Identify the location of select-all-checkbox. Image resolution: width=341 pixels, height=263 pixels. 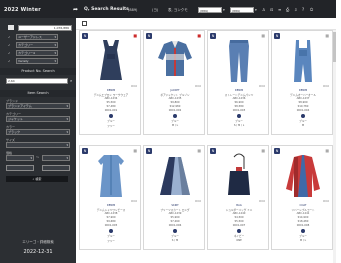
(84, 23).